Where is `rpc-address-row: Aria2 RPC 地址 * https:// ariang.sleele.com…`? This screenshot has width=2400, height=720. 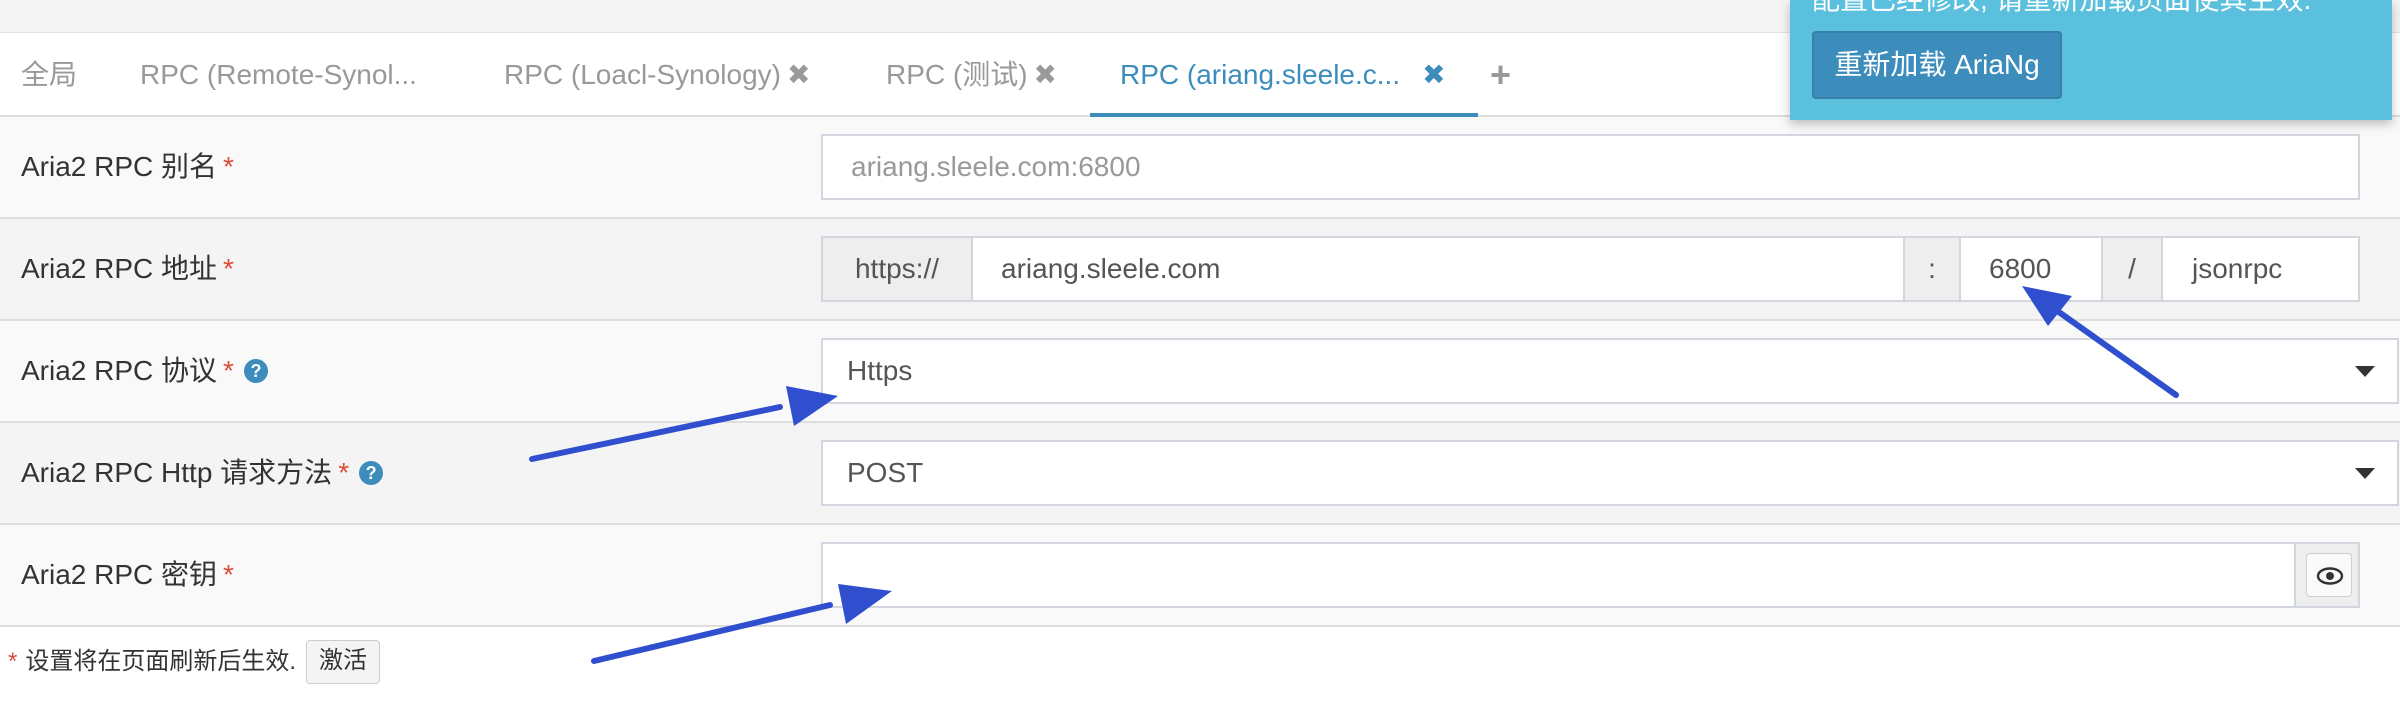 rpc-address-row: Aria2 RPC 地址 * https:// ariang.sleele.com… is located at coordinates (1200, 270).